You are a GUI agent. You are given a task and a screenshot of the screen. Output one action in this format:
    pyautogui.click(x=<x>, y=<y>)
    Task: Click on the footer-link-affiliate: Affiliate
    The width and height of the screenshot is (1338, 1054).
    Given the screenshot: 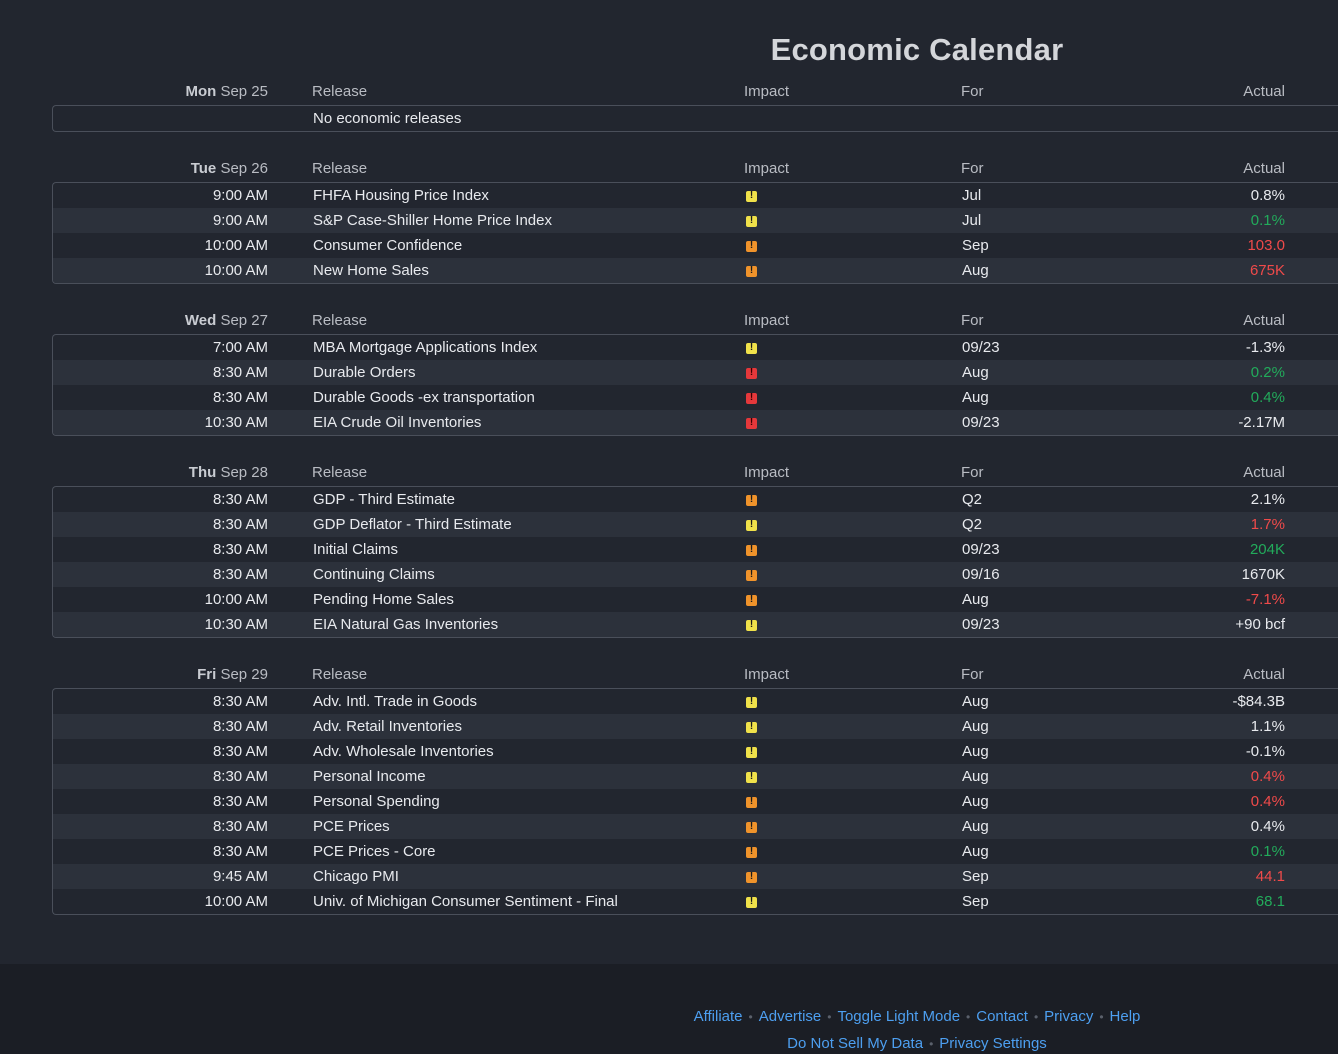 What is the action you would take?
    pyautogui.click(x=718, y=1016)
    